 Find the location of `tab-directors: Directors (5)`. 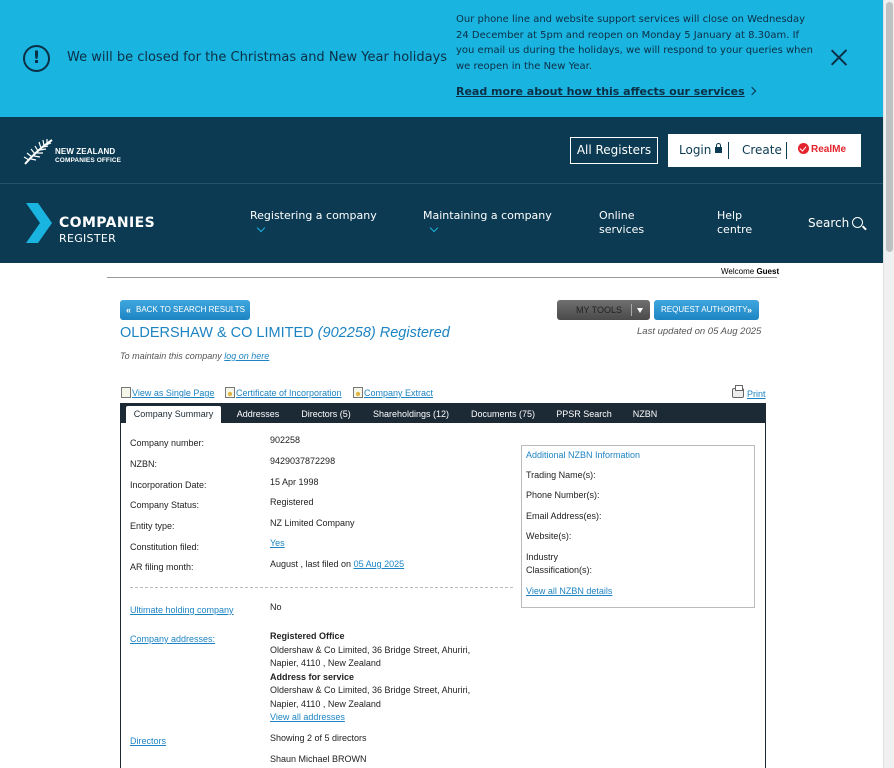

tab-directors: Directors (5) is located at coordinates (326, 414).